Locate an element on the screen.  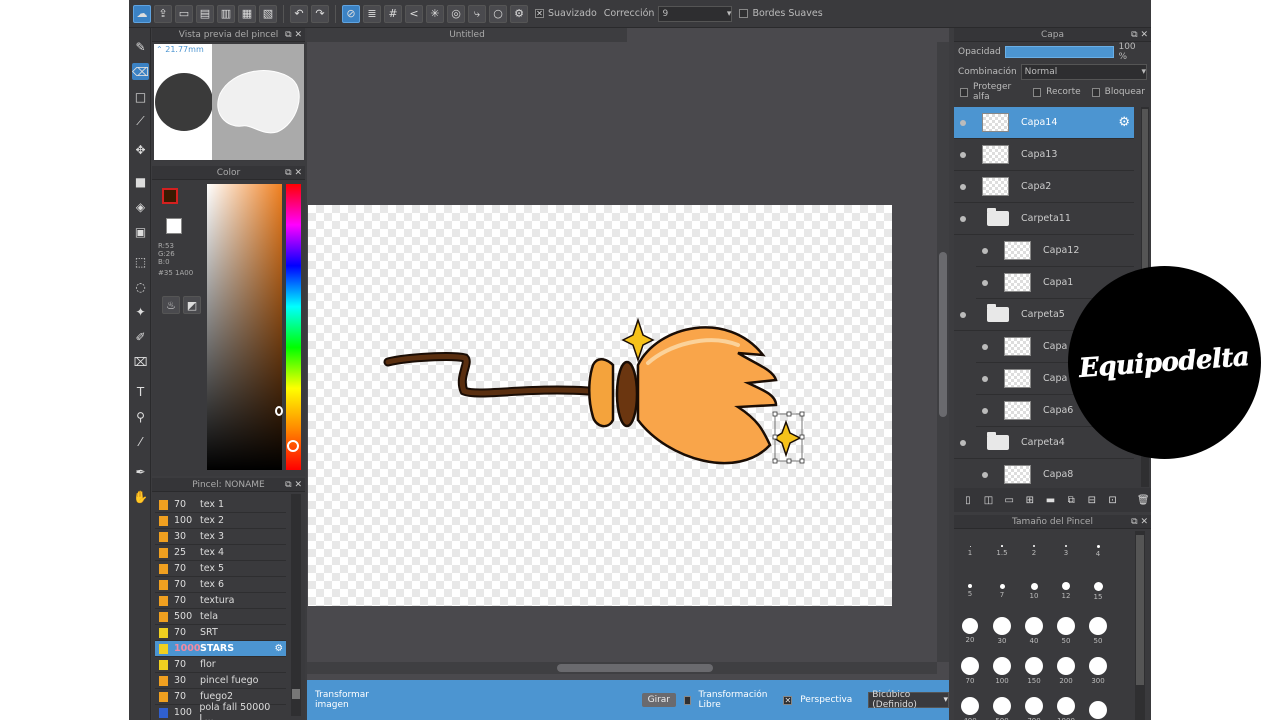
duplicate-layer-icon: ⧉ is located at coordinates (1071, 500).